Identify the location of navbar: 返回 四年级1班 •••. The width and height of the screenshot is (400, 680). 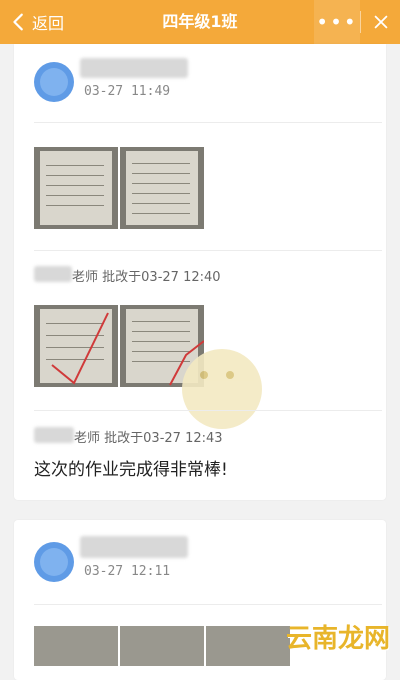
(200, 22).